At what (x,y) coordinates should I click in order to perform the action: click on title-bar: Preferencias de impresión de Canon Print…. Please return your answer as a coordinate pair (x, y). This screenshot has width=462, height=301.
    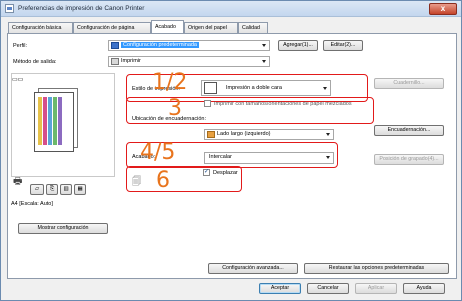
    Looking at the image, I should click on (231, 9).